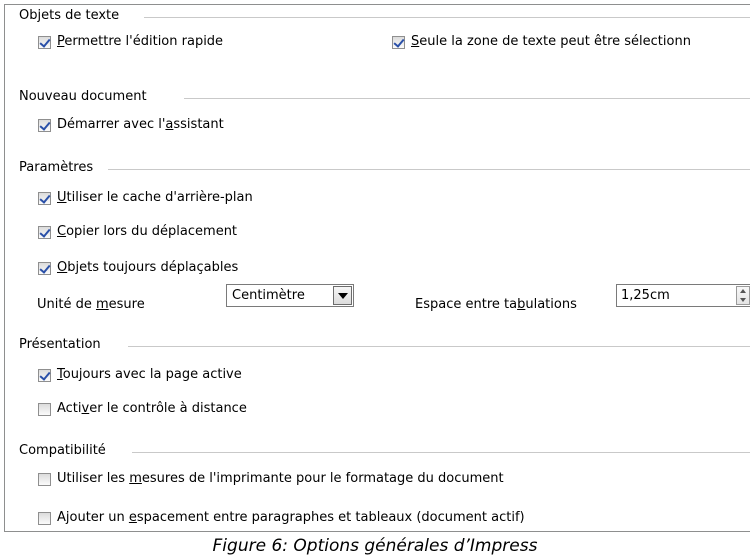 This screenshot has height=559, width=750. Describe the element at coordinates (62, 450) in the screenshot. I see `section-heading-compatibility: Compatibilité` at that location.